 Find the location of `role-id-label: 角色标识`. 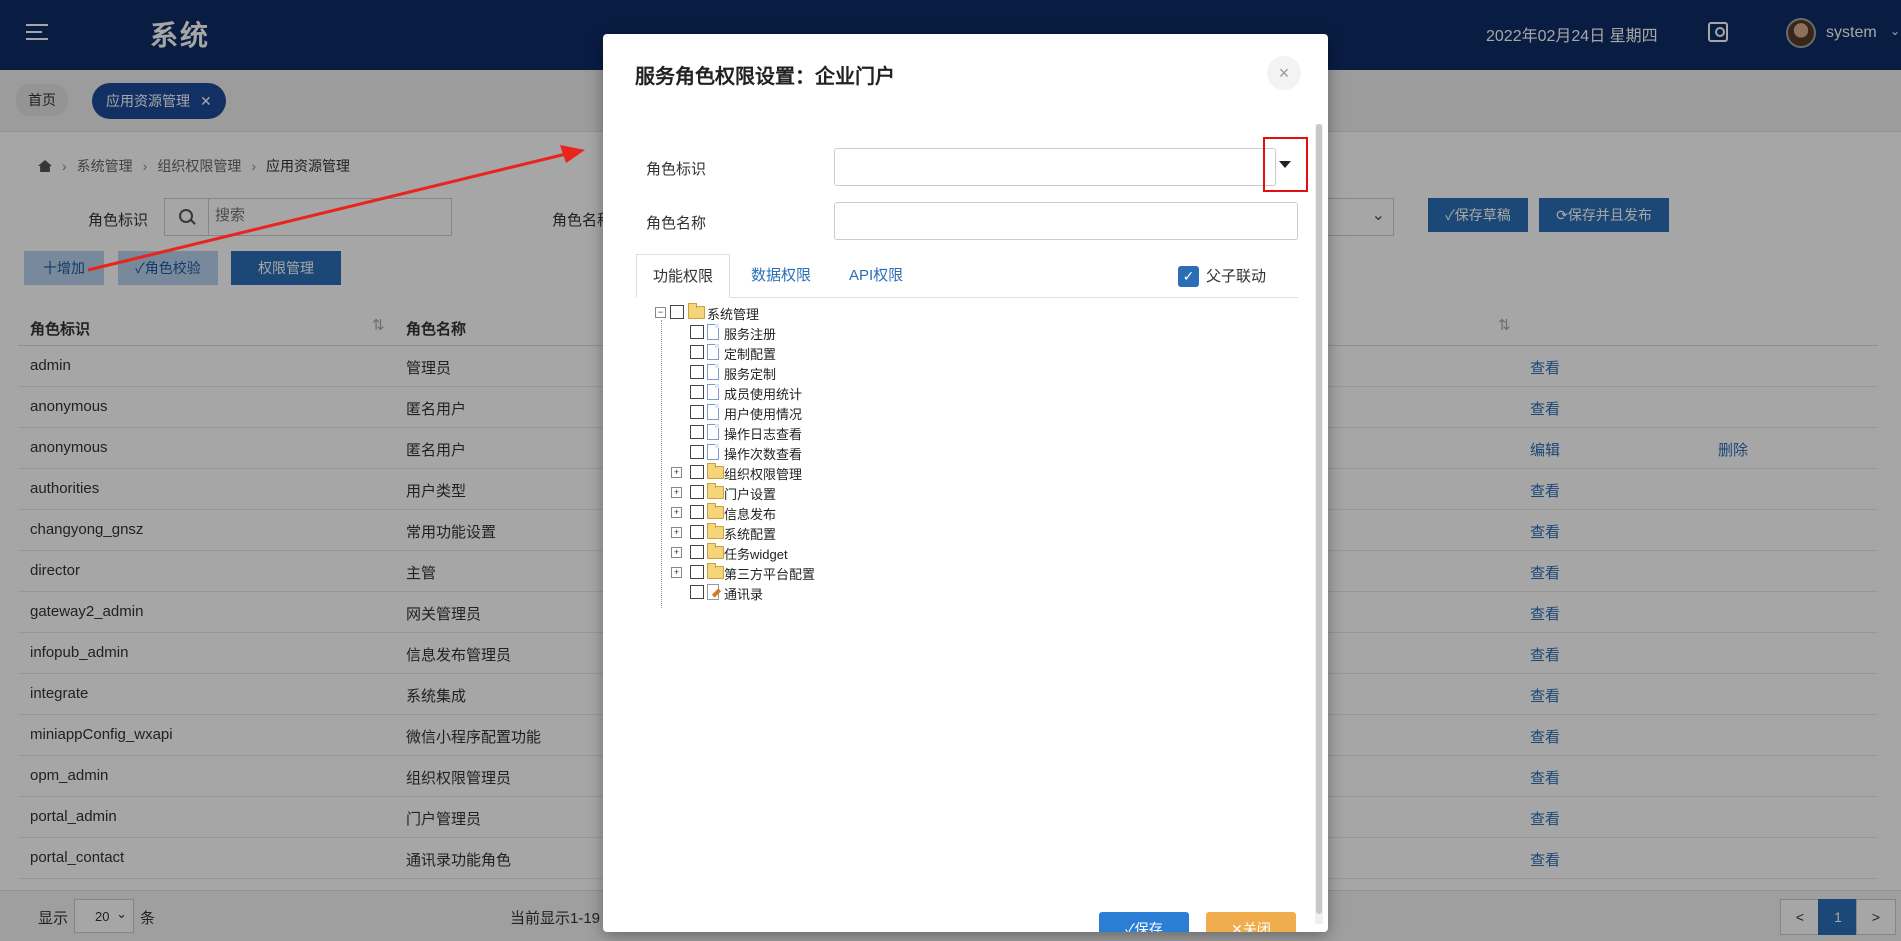

role-id-label: 角色标识 is located at coordinates (676, 169).